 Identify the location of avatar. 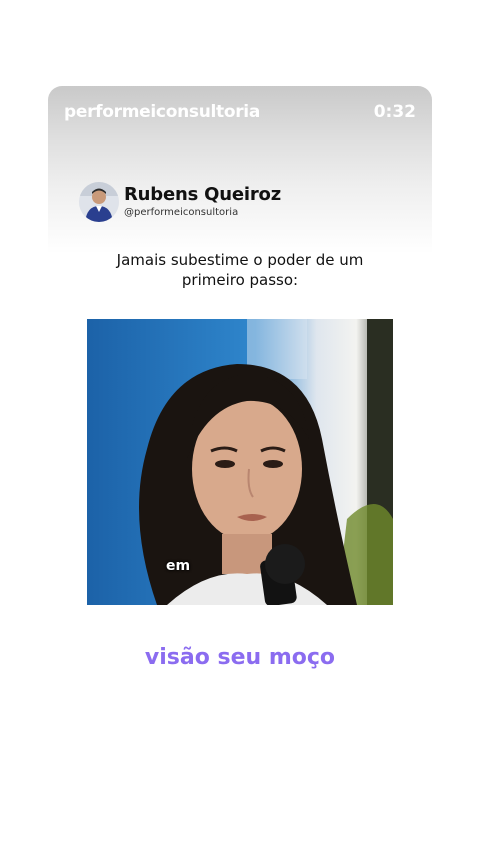
(99, 202).